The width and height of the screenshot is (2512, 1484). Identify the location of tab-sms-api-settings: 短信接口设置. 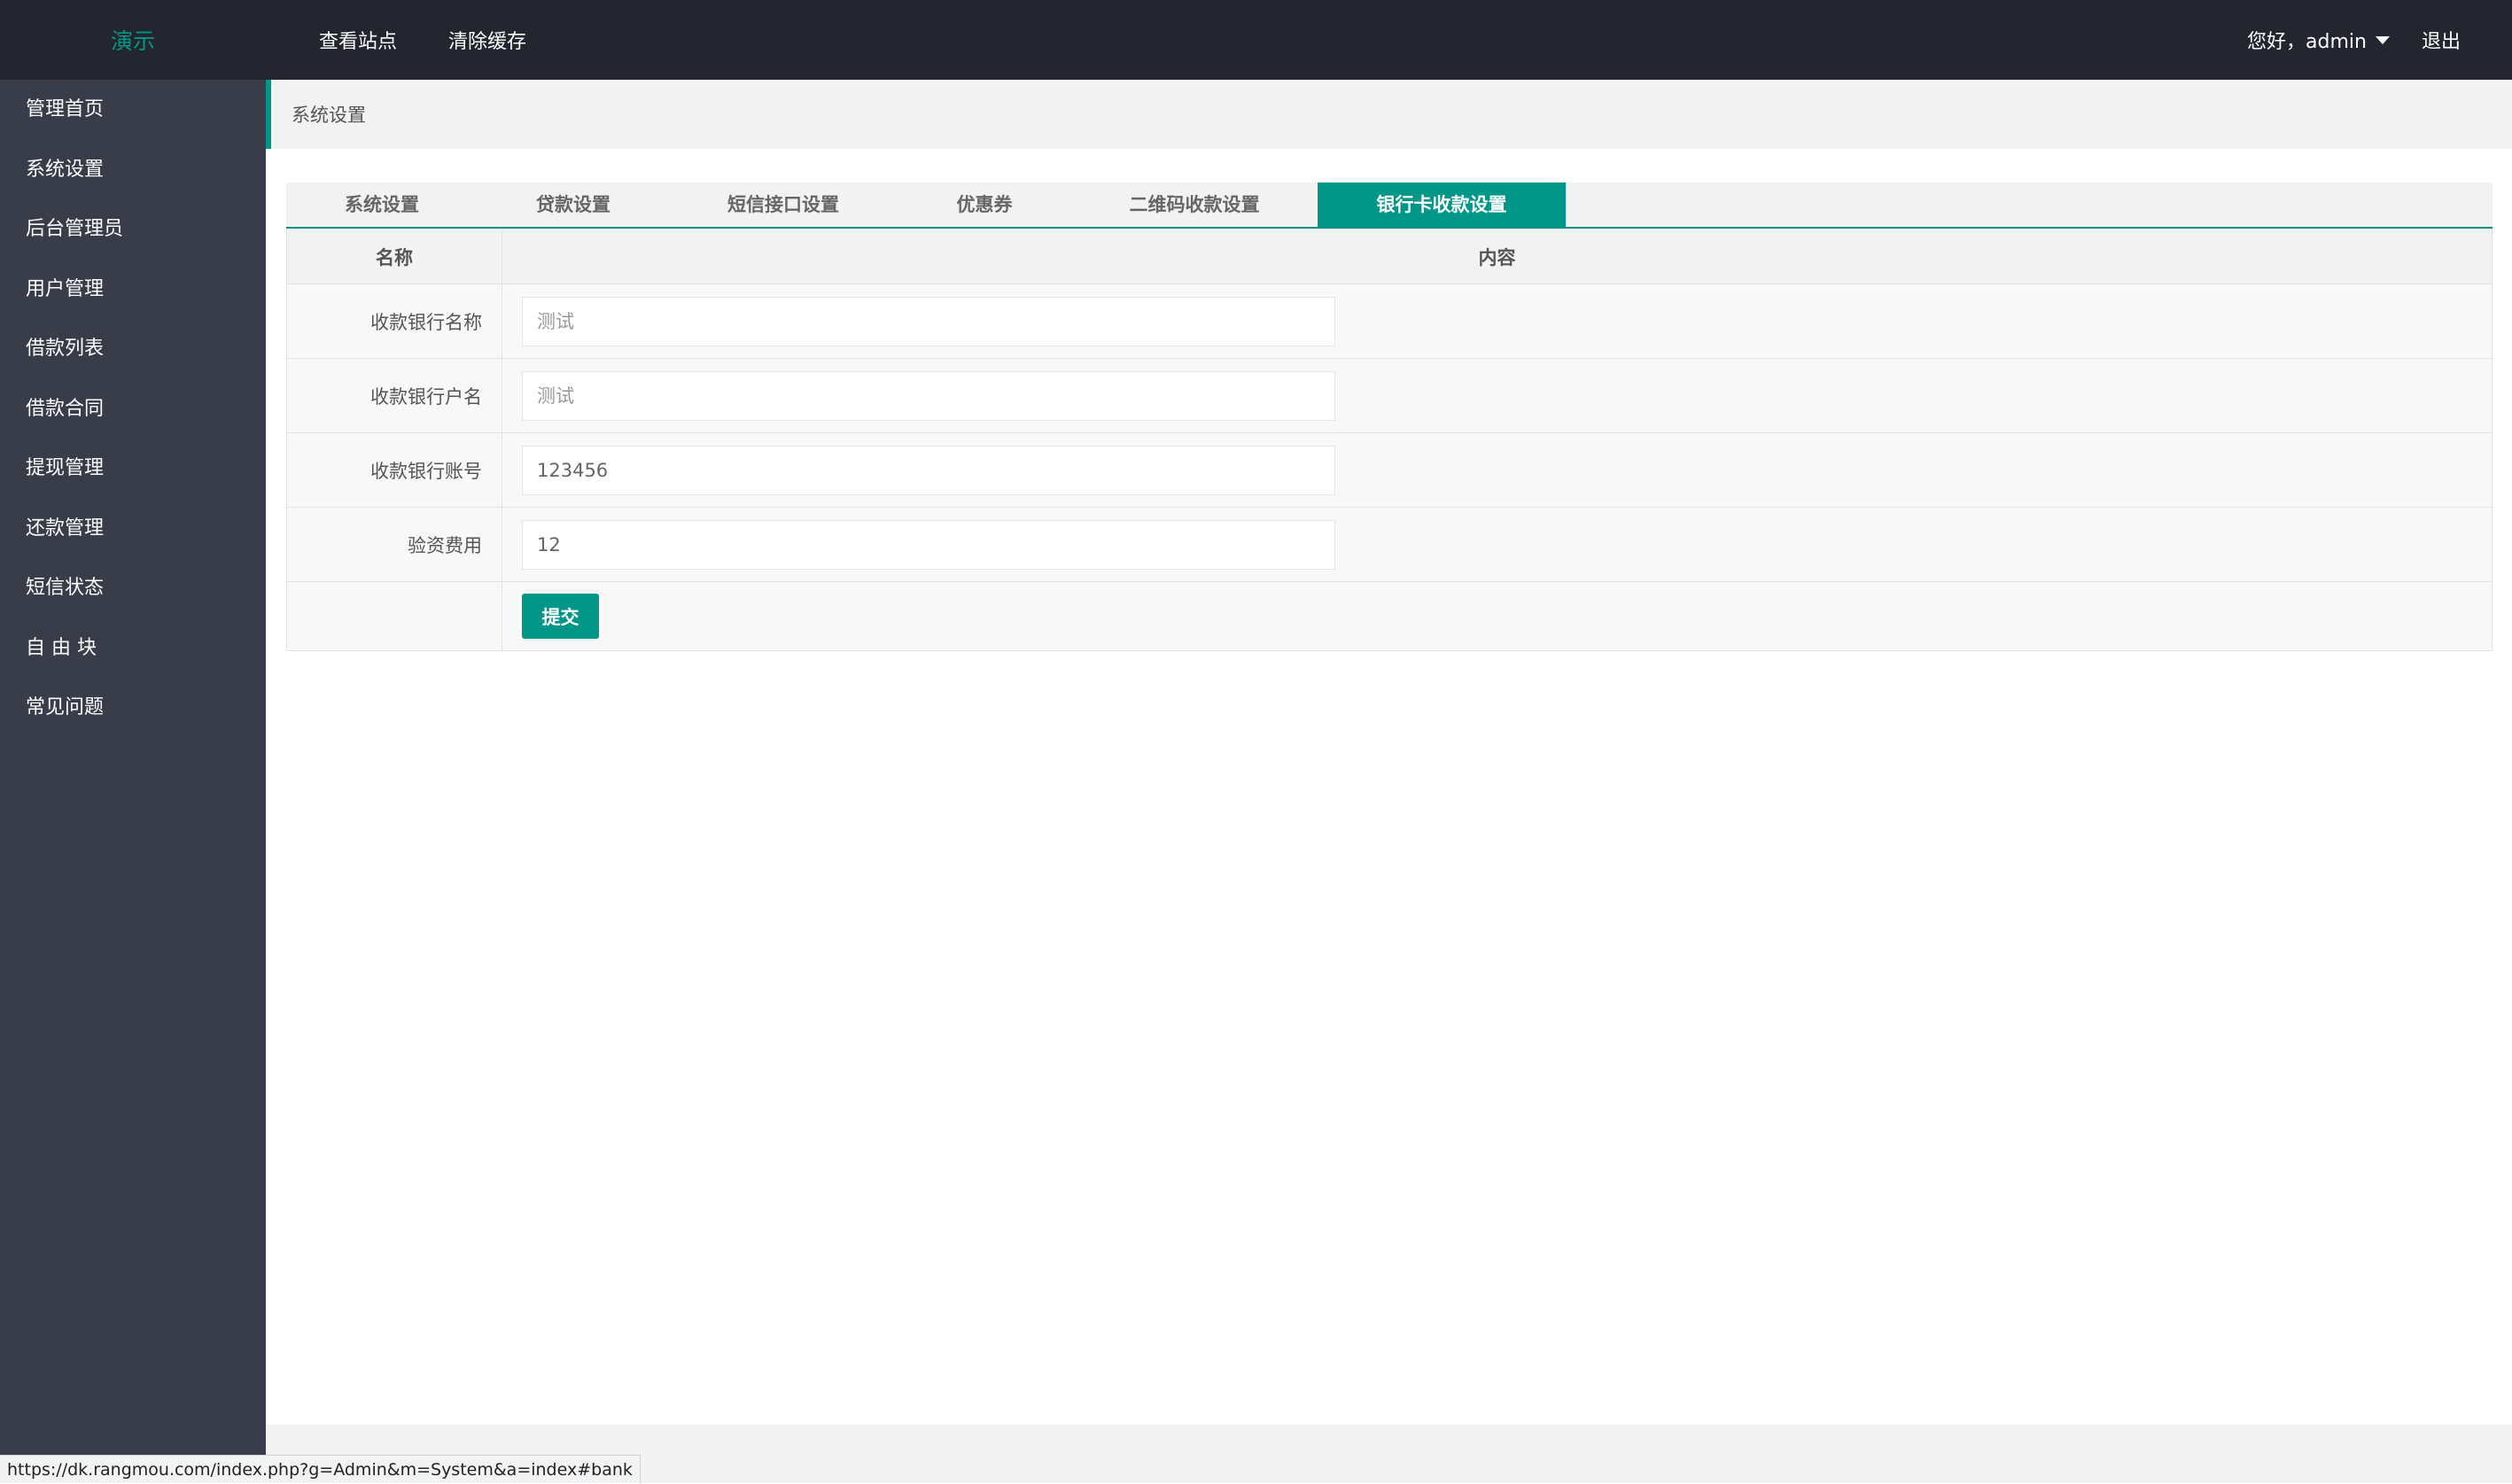
(783, 205).